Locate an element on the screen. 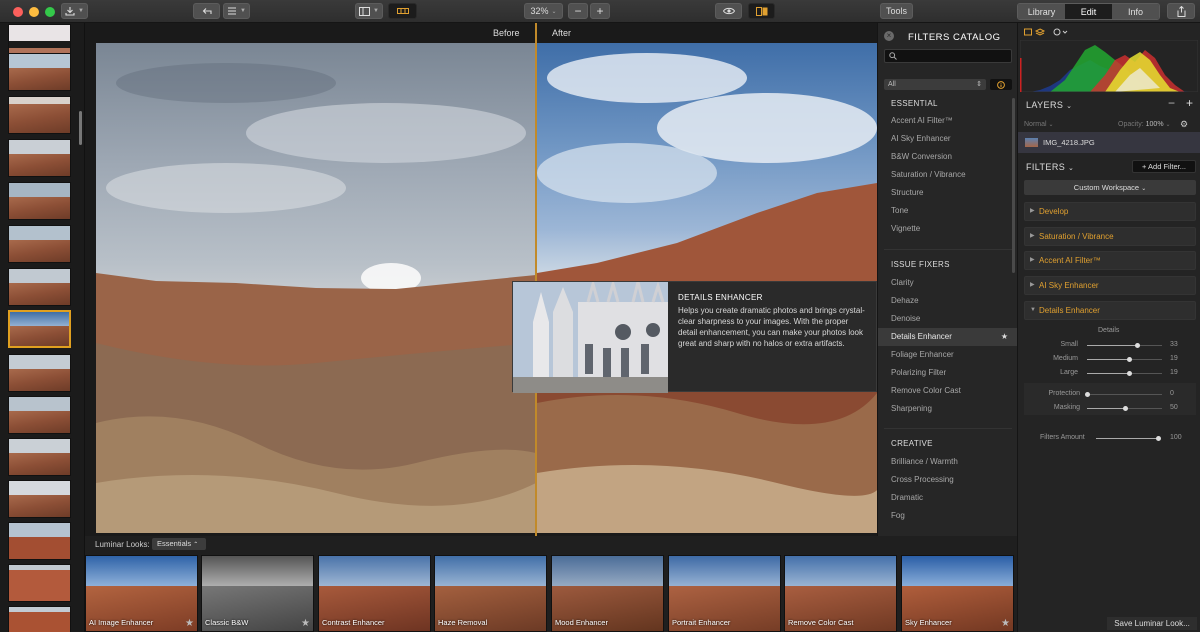 Image resolution: width=1200 pixels, height=632 pixels. zoom-in-button: + is located at coordinates (600, 11).